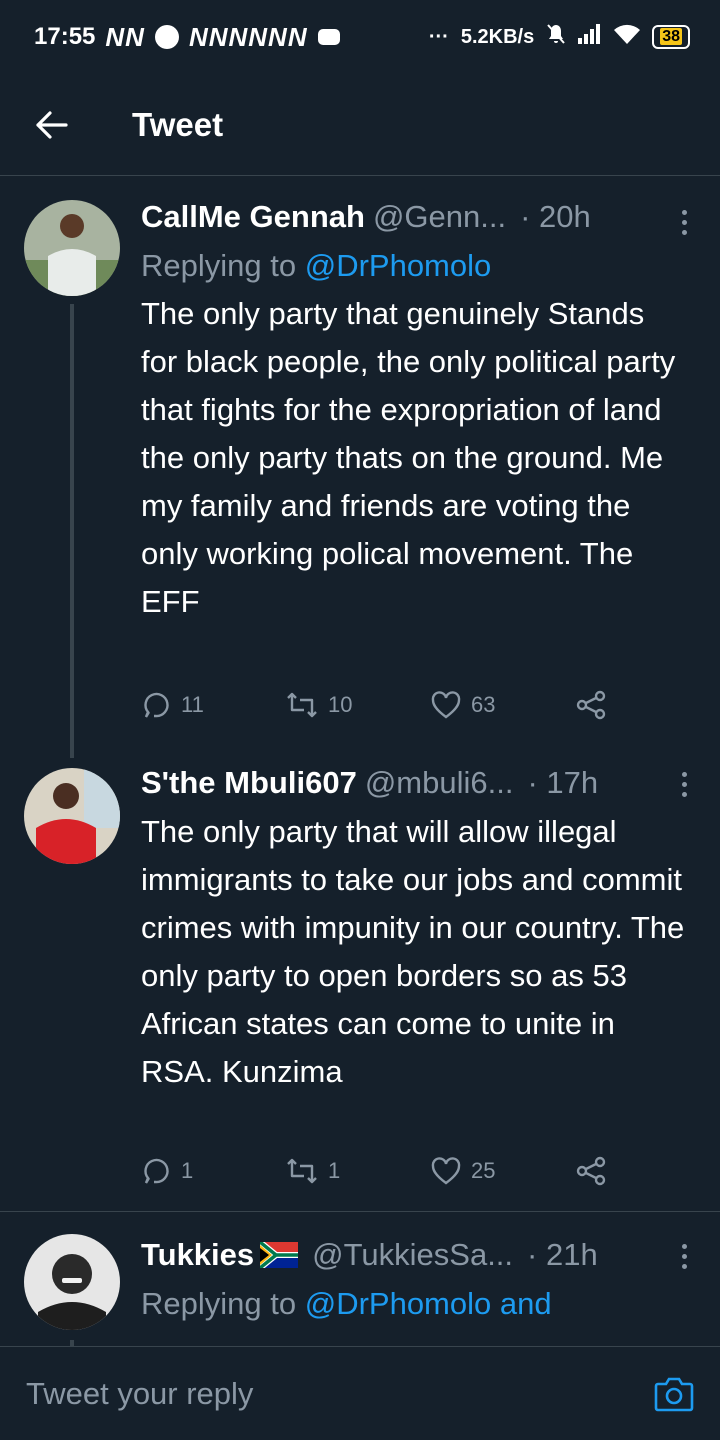 The width and height of the screenshot is (720, 1440). I want to click on reply-button: 11, so click(213, 705).